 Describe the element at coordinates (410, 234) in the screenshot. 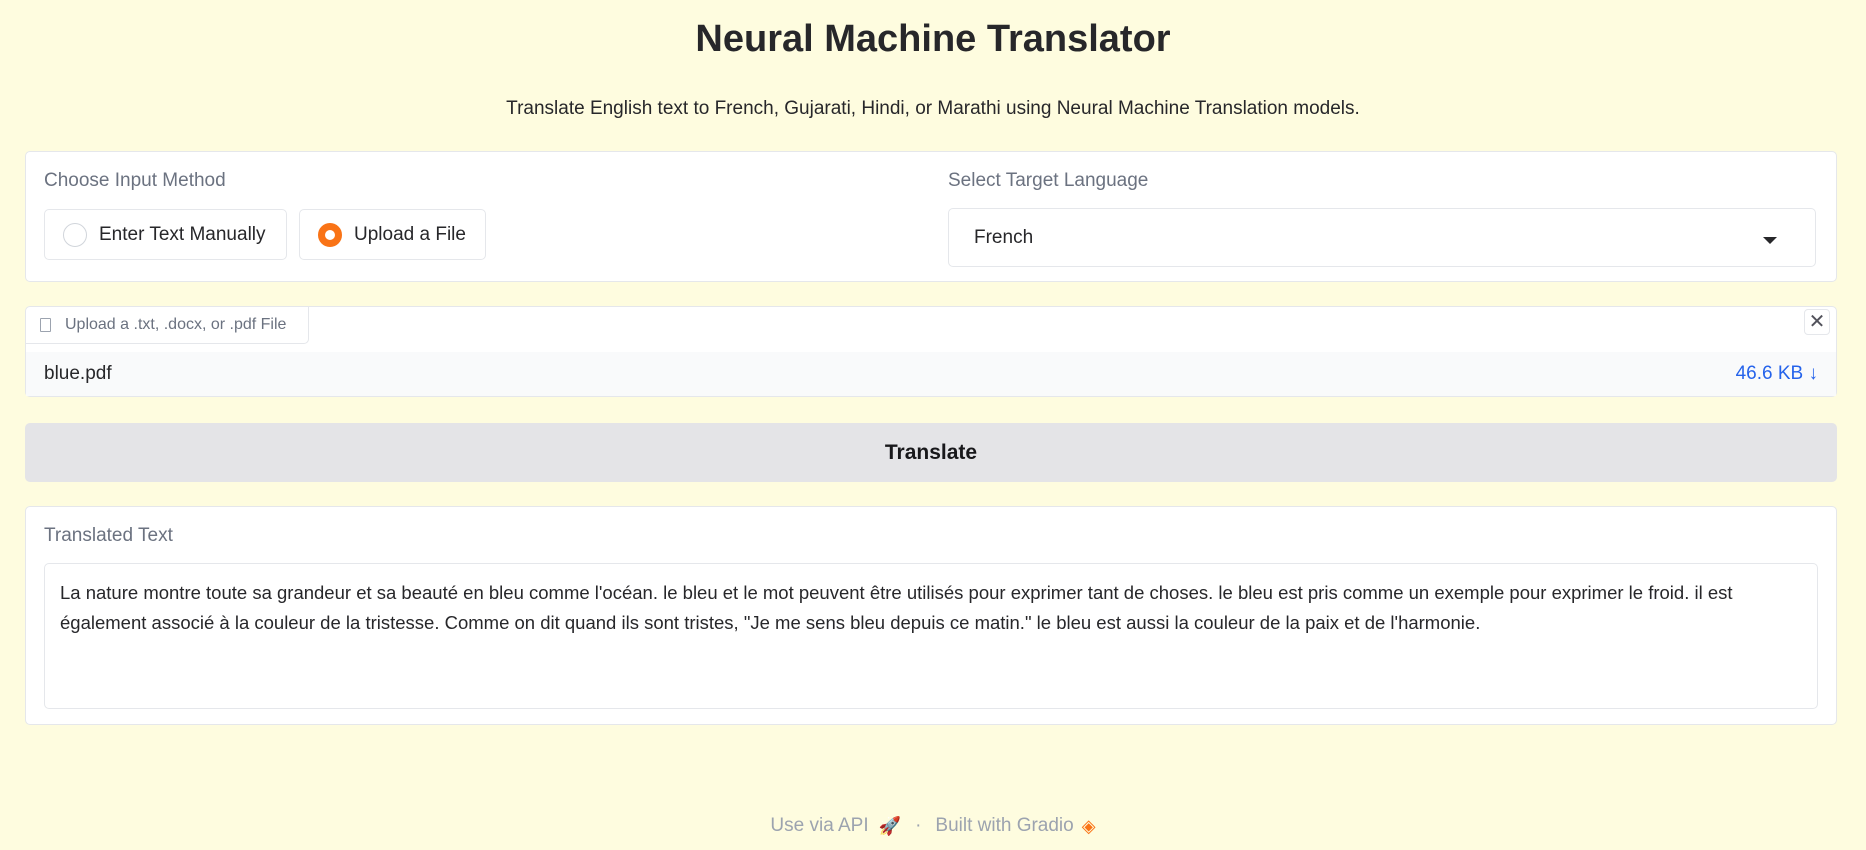

I see `radio-label: Upload a File` at that location.